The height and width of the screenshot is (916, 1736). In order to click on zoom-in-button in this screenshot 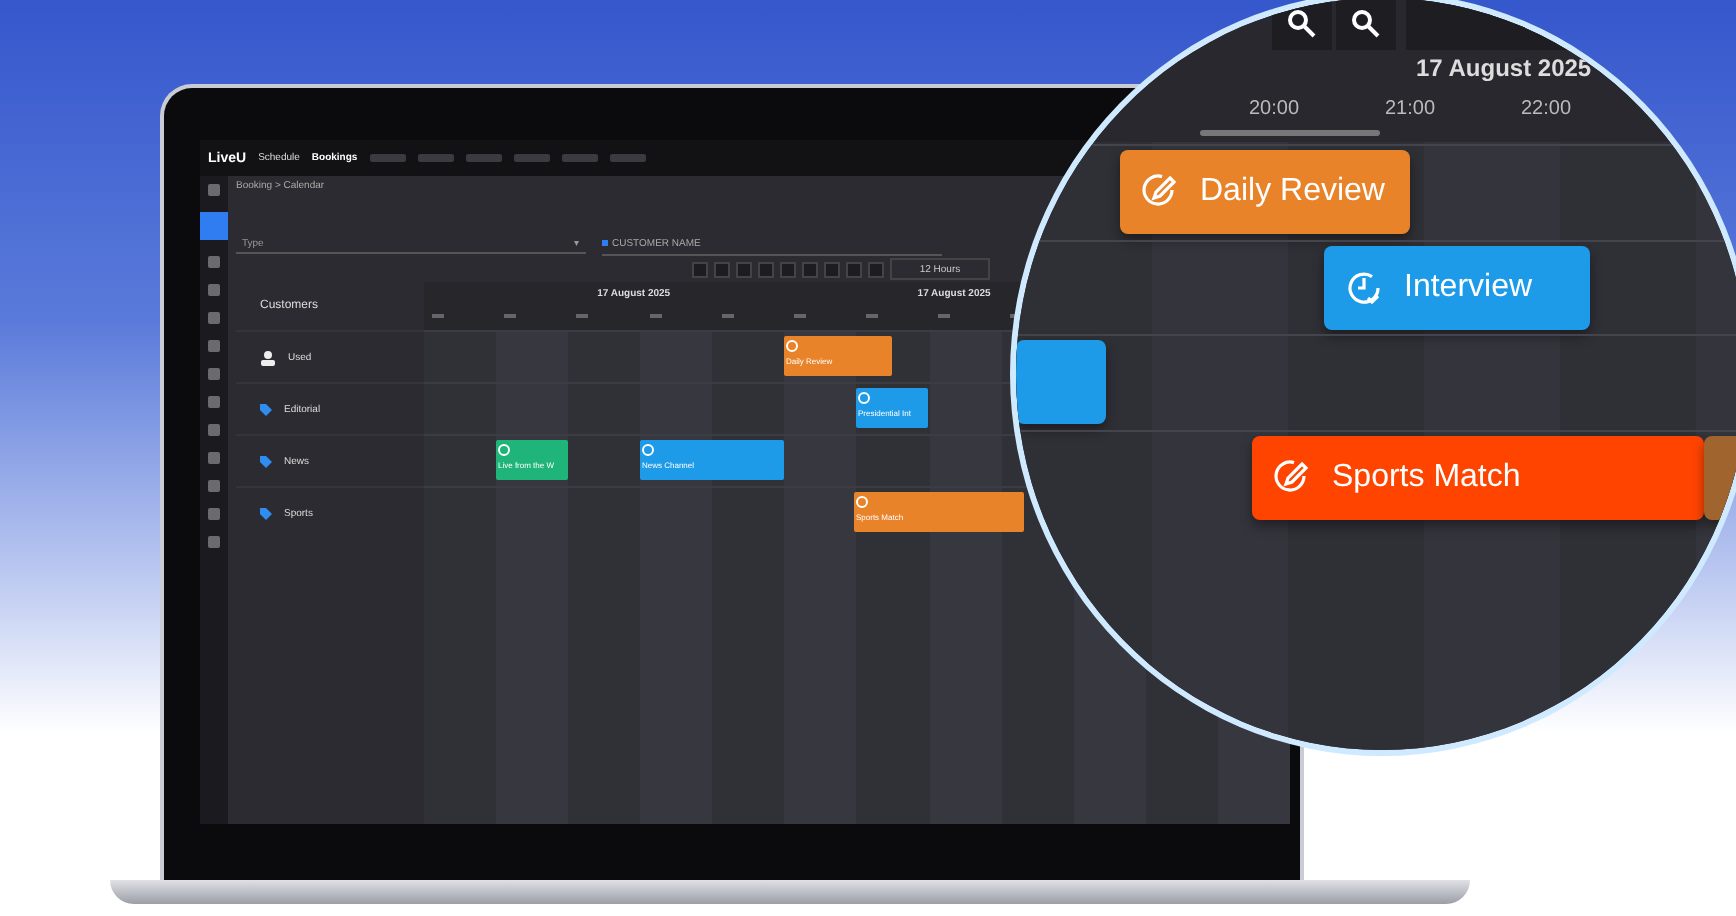, I will do `click(1302, 25)`.